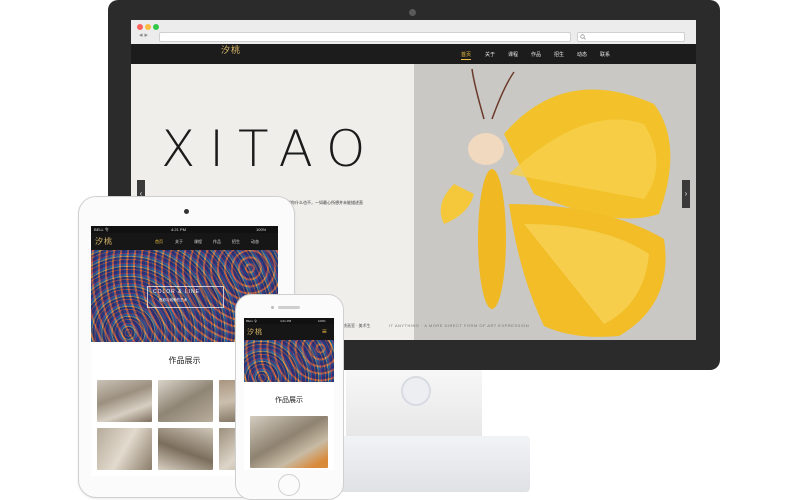 This screenshot has height=500, width=800. Describe the element at coordinates (365, 37) in the screenshot. I see `address-bar` at that location.